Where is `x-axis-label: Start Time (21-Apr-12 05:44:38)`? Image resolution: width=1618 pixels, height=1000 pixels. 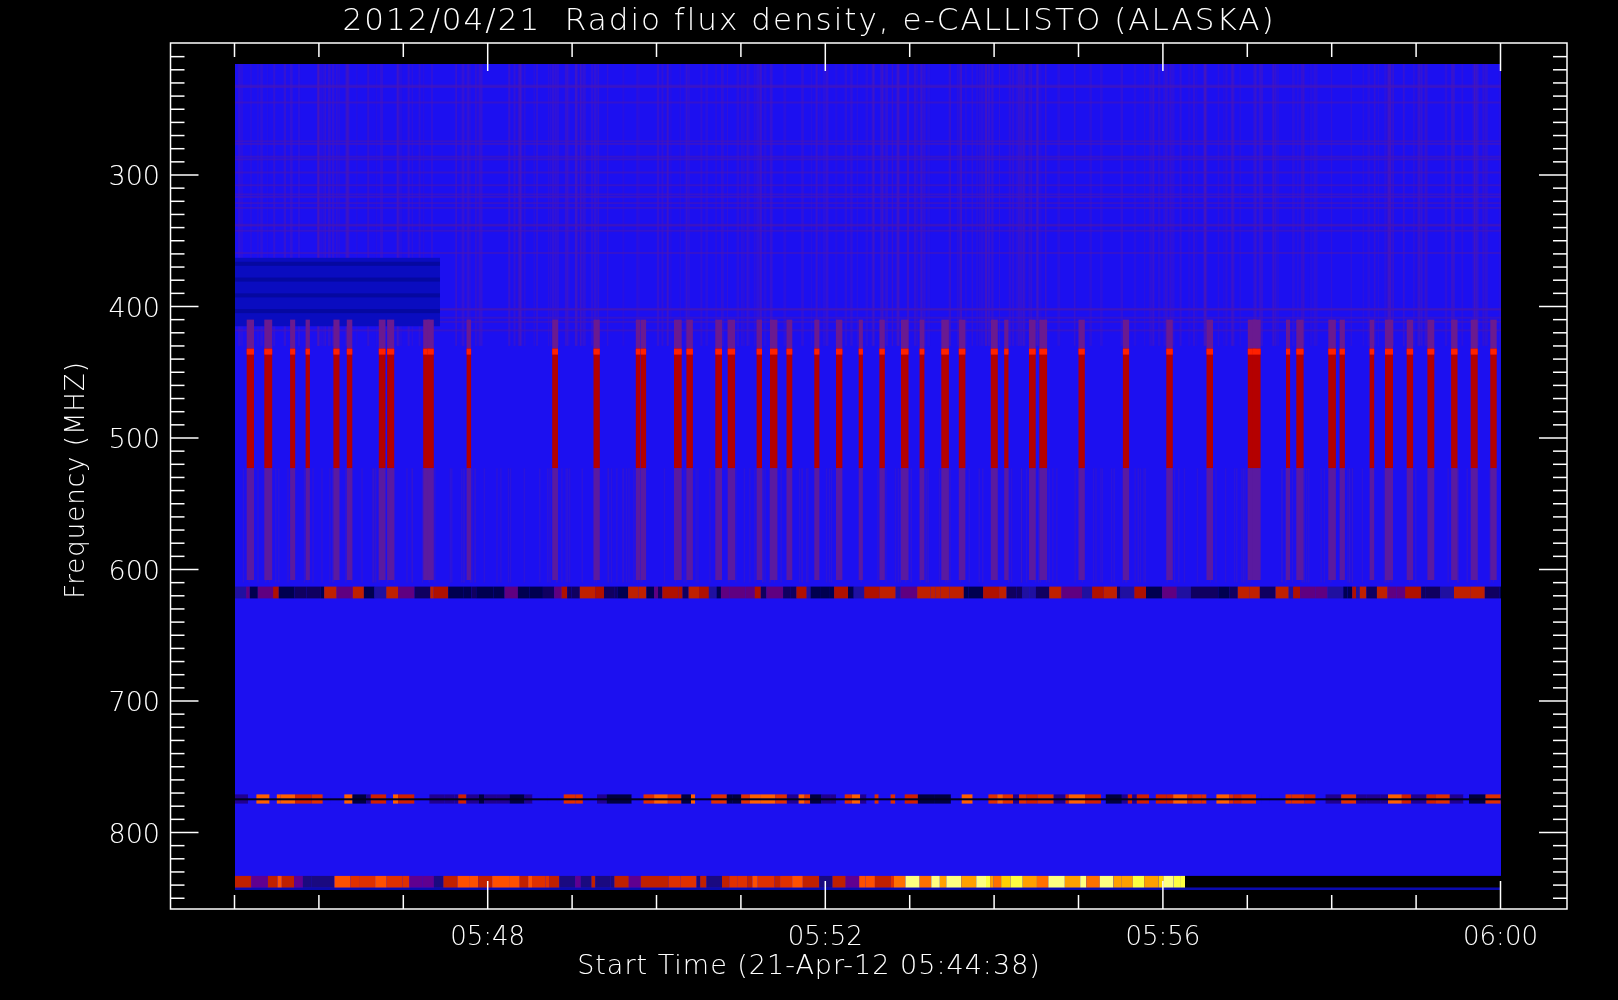 x-axis-label: Start Time (21-Apr-12 05:44:38) is located at coordinates (809, 964).